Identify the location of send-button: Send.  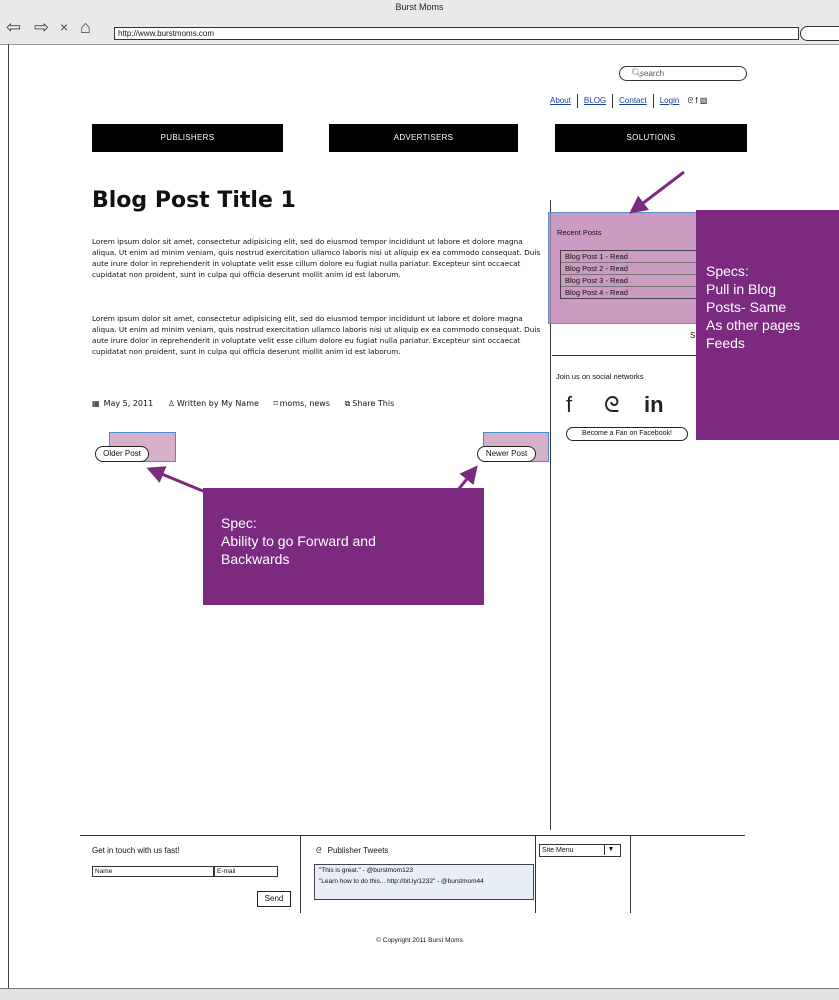
(274, 899).